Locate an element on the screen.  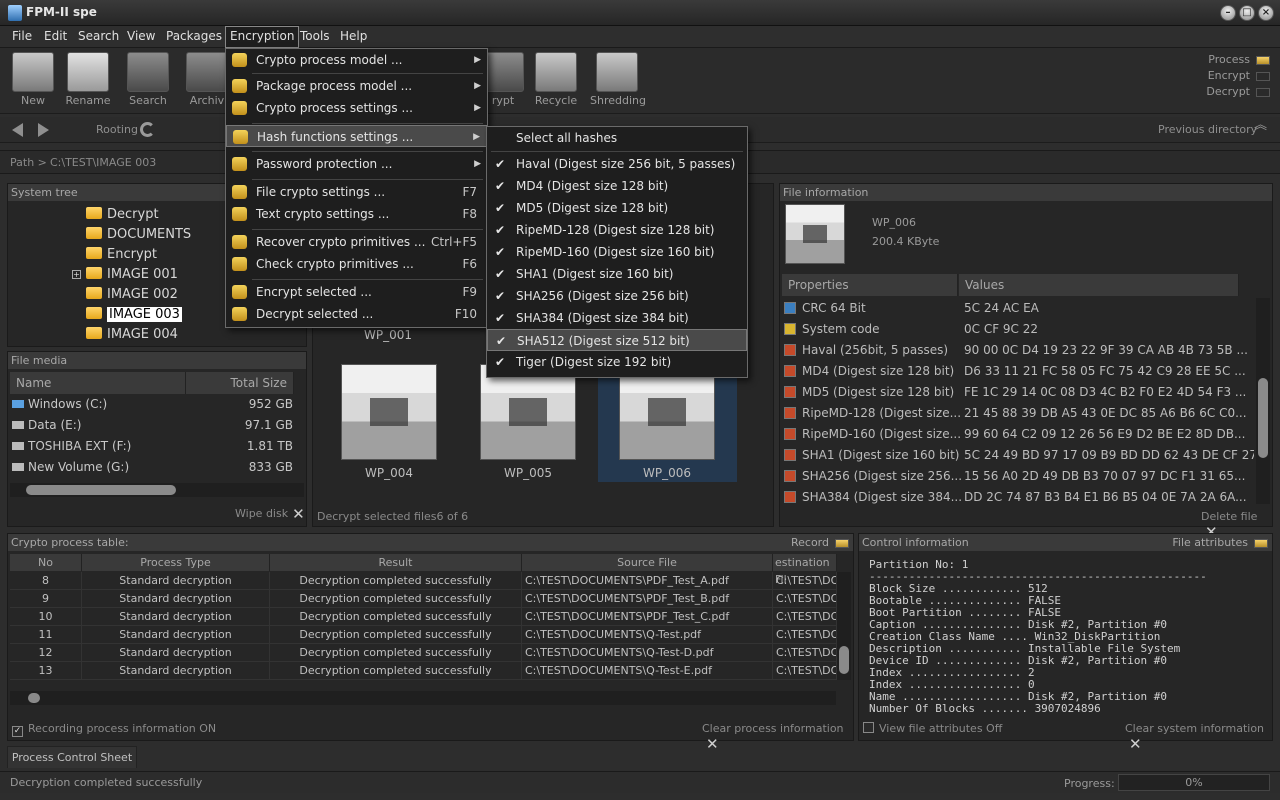
hash-menu-item: ✔ Haval (Digest size 256 bit, 5 passes) is located at coordinates (617, 164).